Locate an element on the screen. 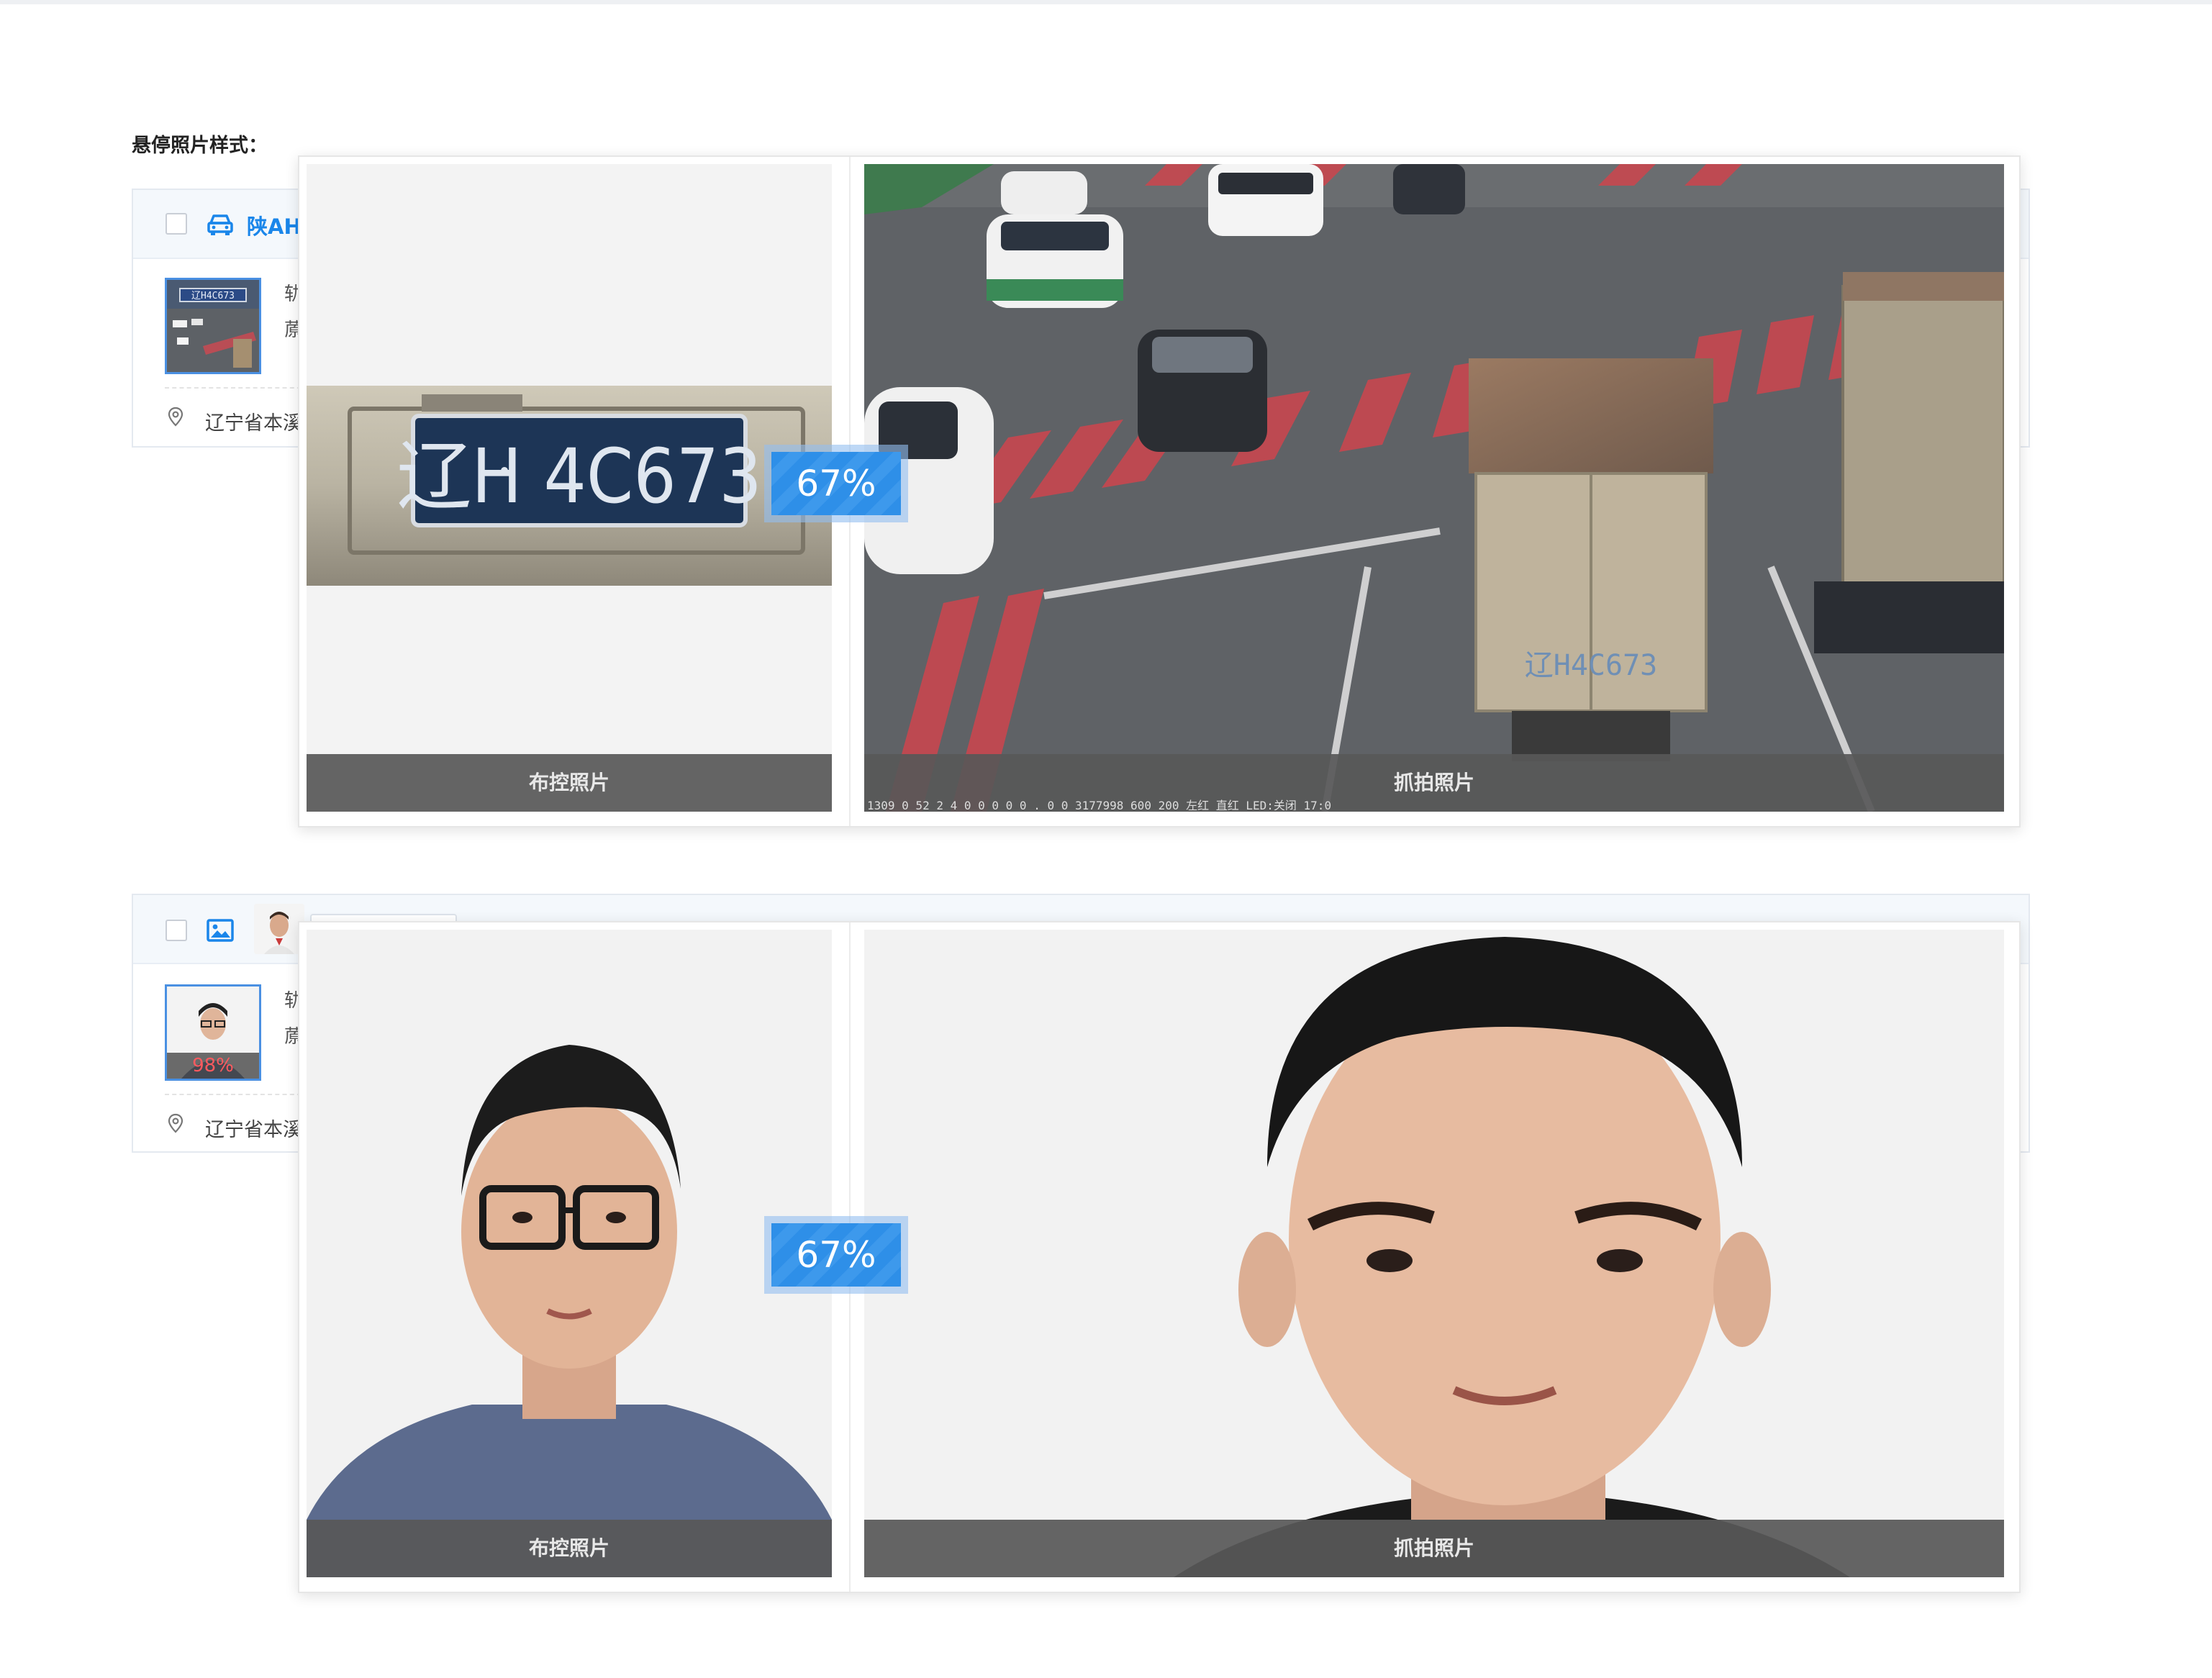  watchlist-photo-panel: 布控照片 is located at coordinates (569, 1254).